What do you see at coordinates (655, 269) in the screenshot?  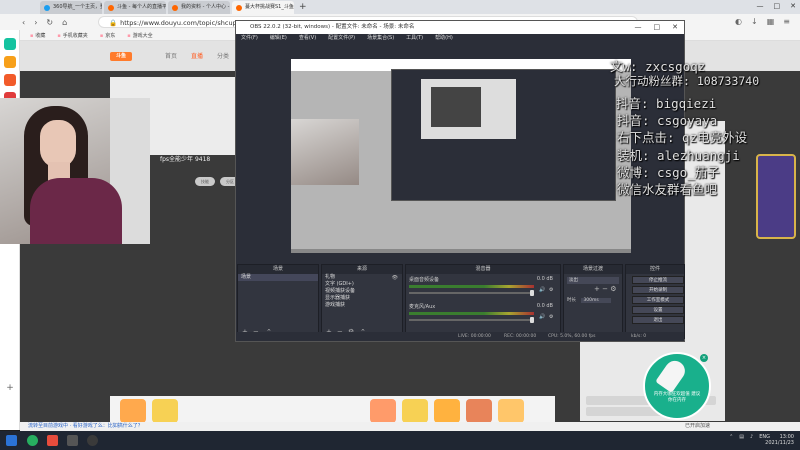 I see `panel-title: 控件` at bounding box center [655, 269].